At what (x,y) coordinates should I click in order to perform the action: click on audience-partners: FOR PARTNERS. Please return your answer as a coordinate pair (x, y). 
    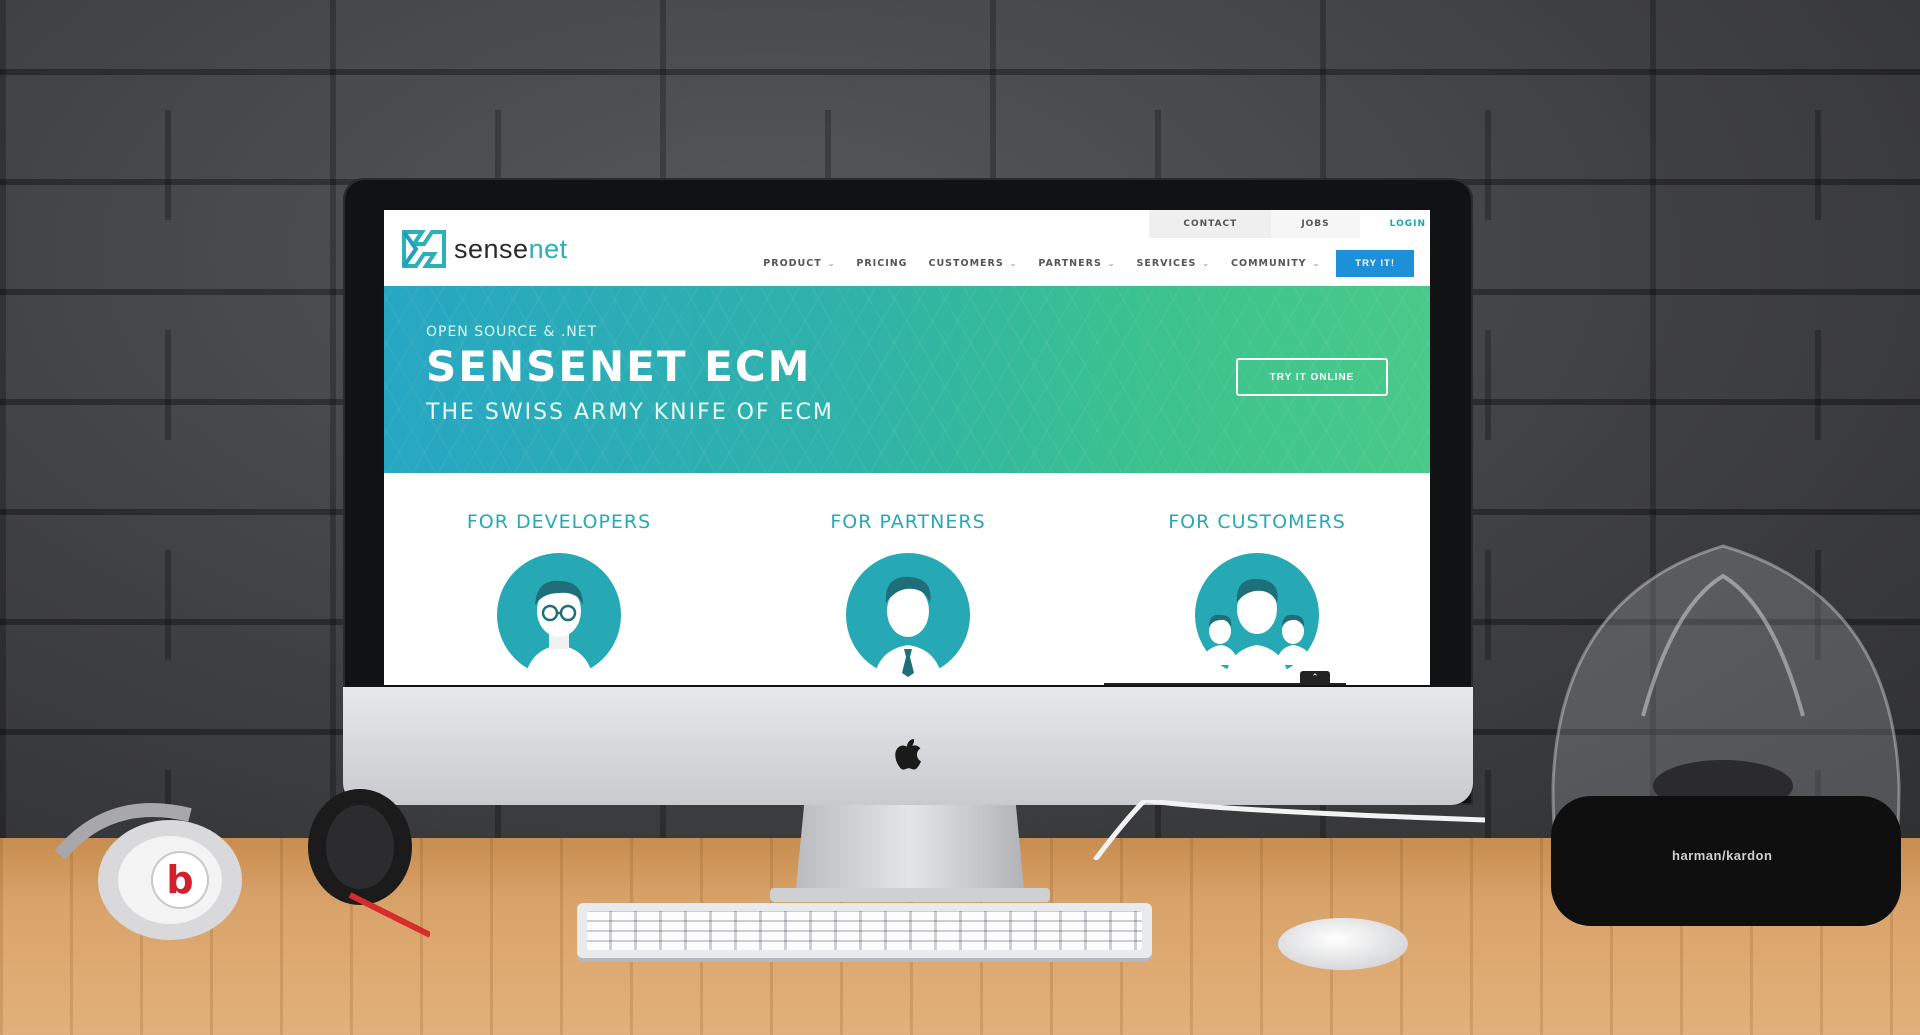
    Looking at the image, I should click on (908, 594).